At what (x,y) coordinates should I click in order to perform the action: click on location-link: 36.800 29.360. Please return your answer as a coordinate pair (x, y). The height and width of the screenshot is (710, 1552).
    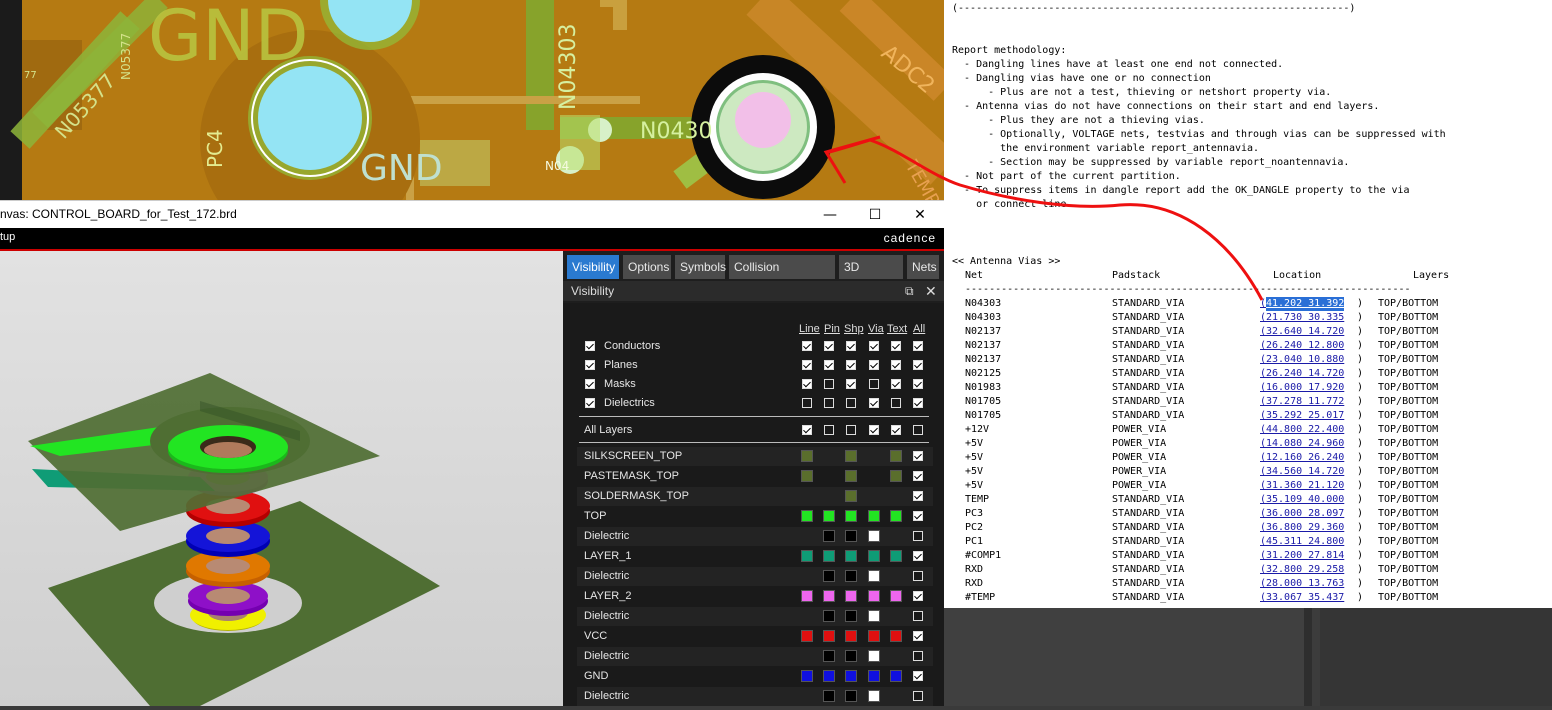
    Looking at the image, I should click on (1305, 528).